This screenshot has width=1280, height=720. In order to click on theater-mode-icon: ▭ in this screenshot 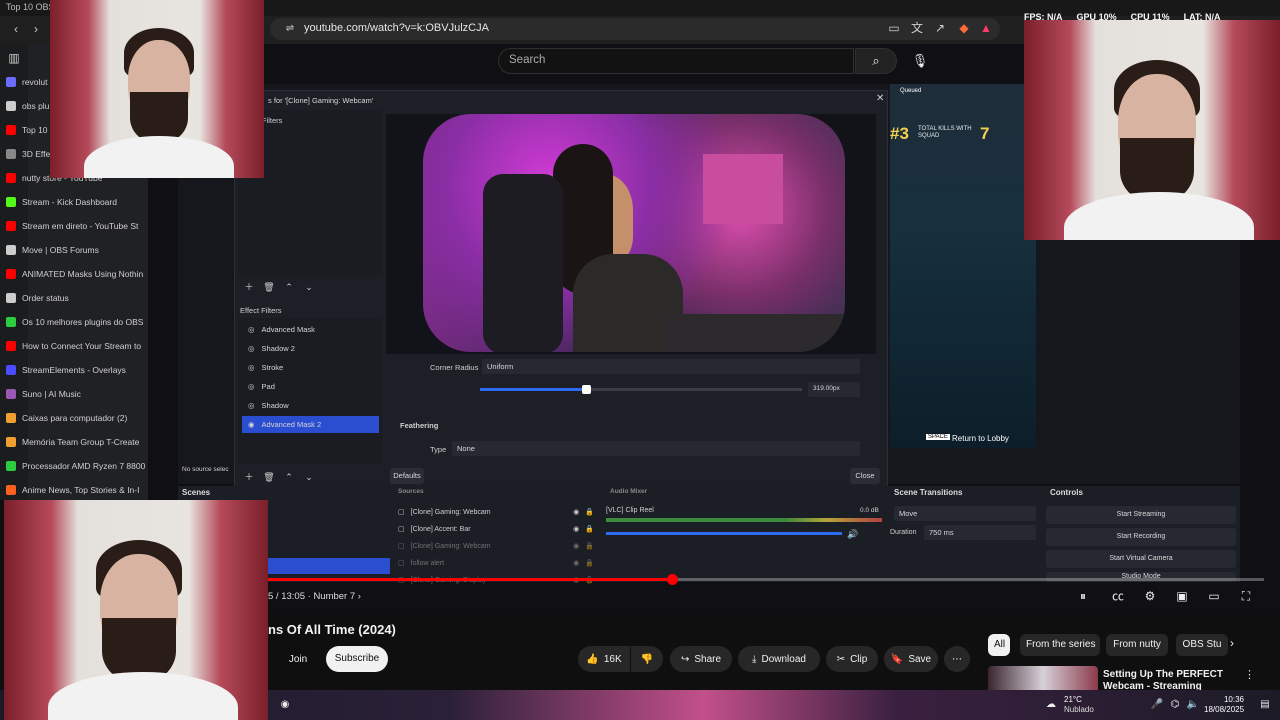, I will do `click(1214, 596)`.